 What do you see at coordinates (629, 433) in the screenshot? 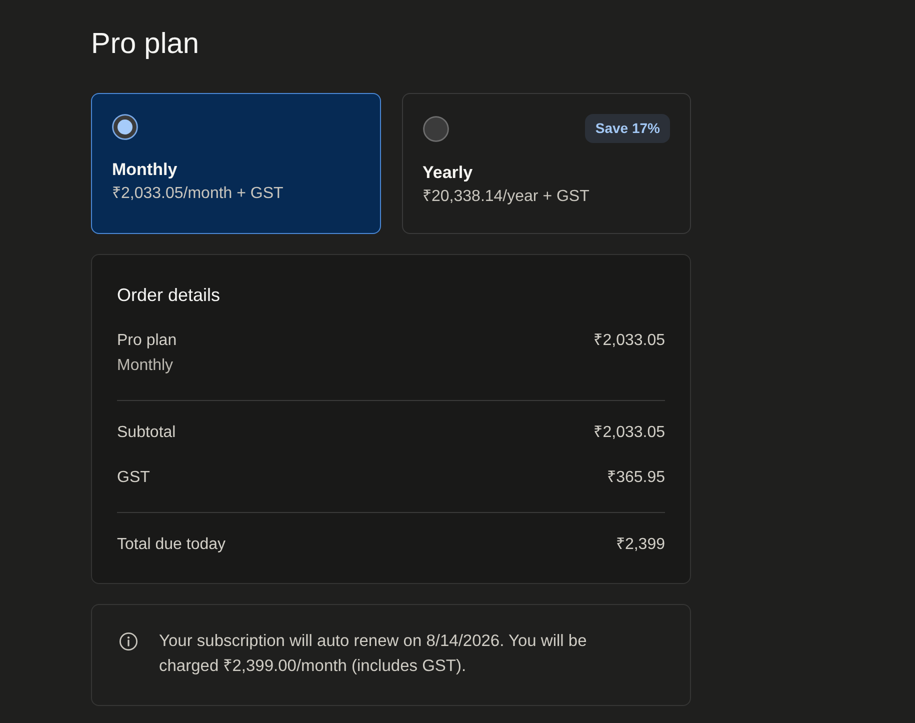
I see `summary-amount: ₹2,033.05` at bounding box center [629, 433].